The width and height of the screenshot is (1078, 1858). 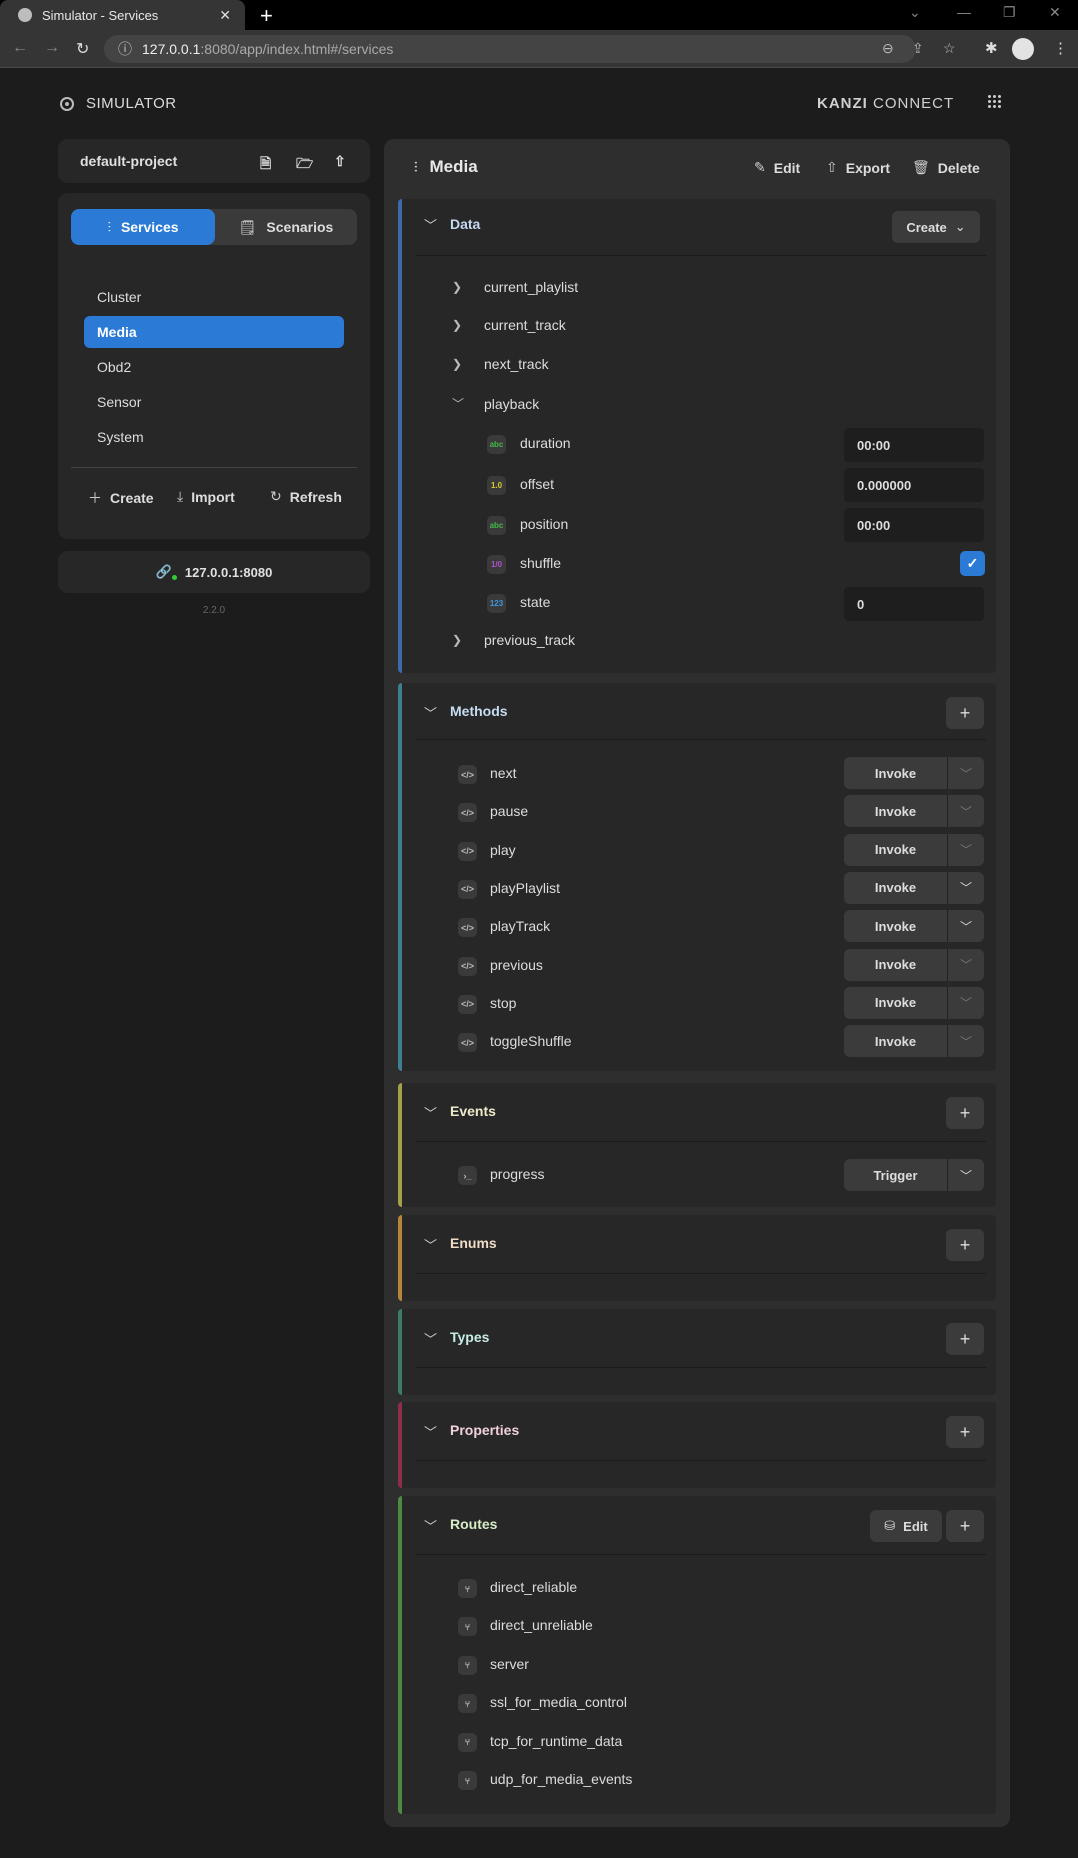 What do you see at coordinates (918, 48) in the screenshot?
I see `share-icon: ⇪` at bounding box center [918, 48].